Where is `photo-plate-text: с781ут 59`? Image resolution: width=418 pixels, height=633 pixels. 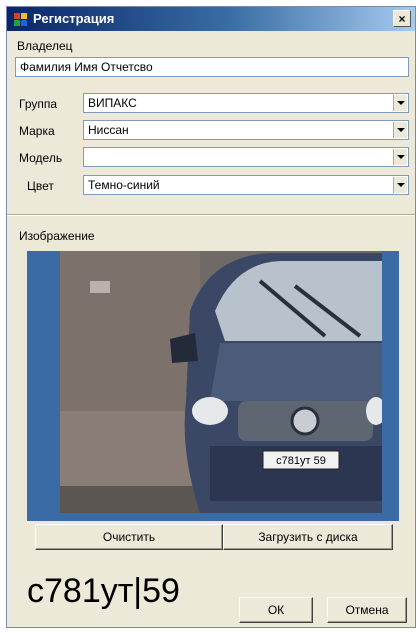
photo-plate-text: с781ут 59 is located at coordinates (301, 461).